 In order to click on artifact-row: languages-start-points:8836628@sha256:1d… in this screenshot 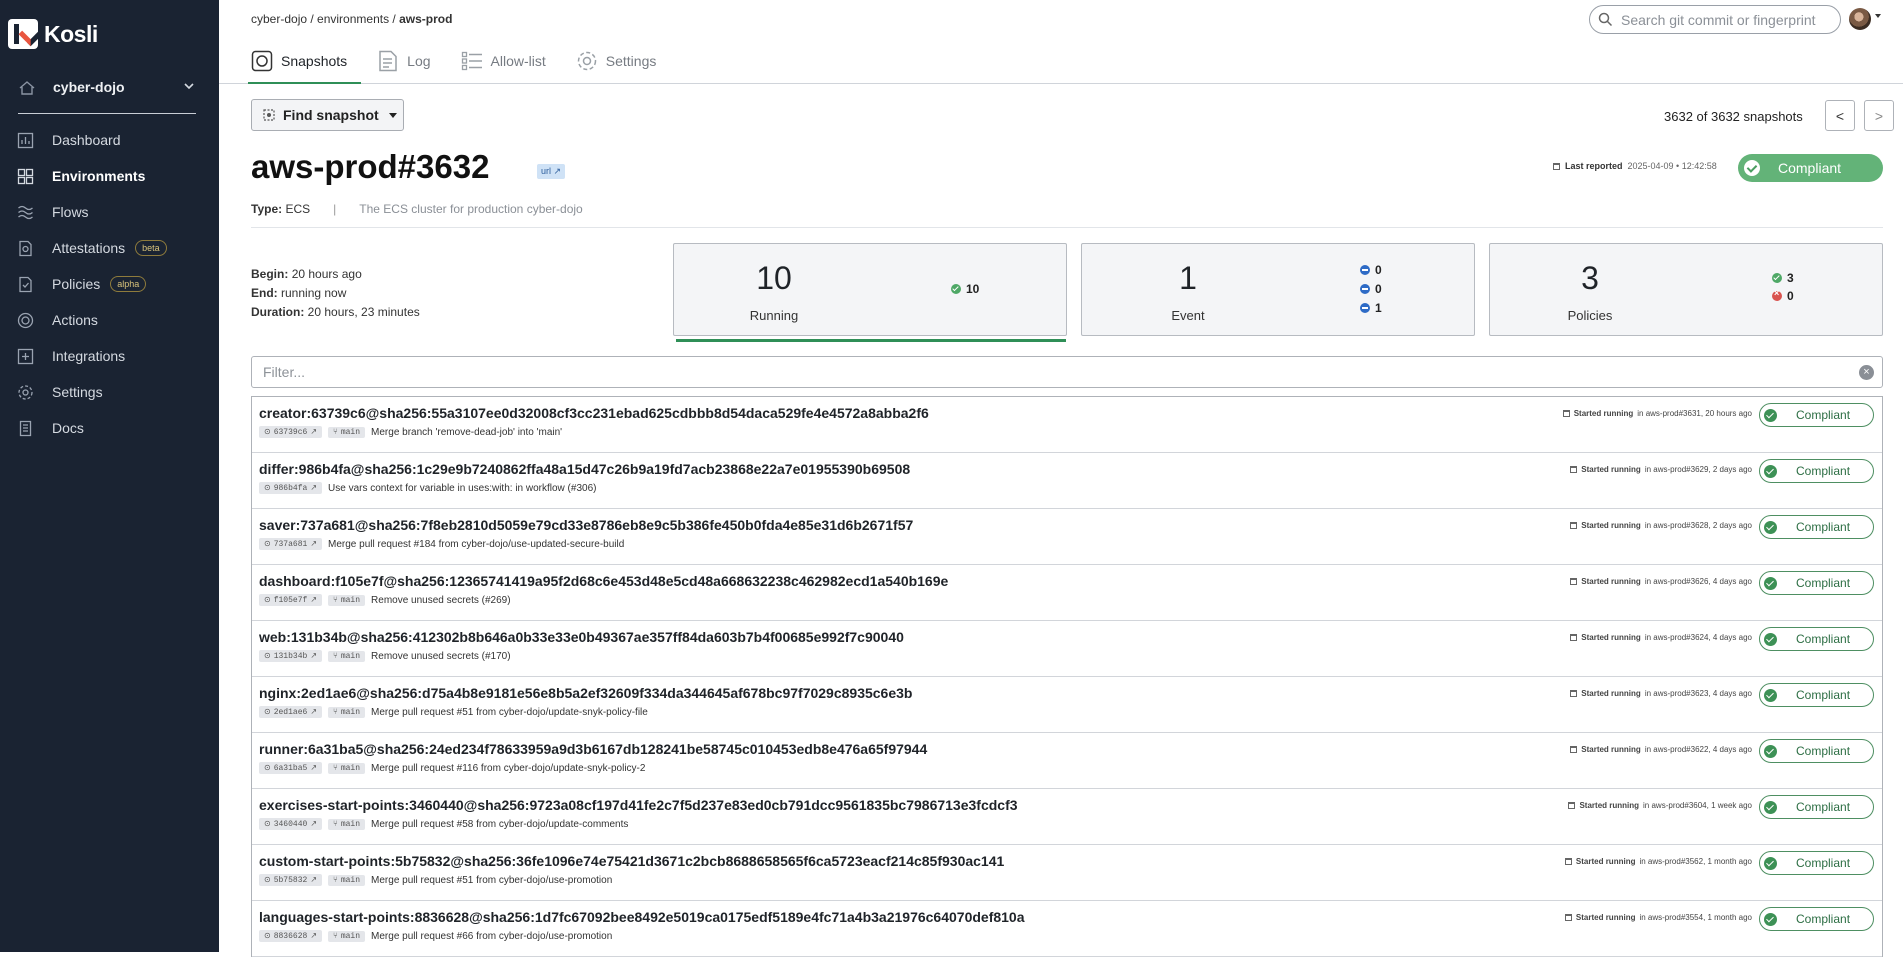, I will do `click(1067, 929)`.